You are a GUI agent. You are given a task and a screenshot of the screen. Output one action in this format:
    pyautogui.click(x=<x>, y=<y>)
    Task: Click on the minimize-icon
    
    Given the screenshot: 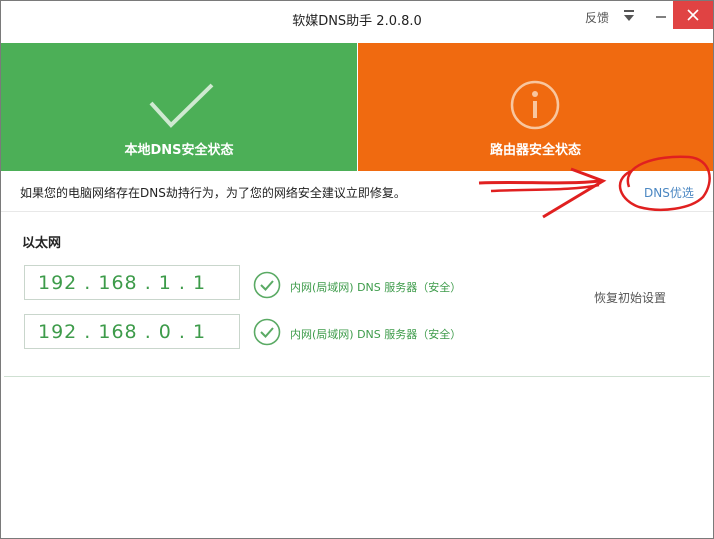 What is the action you would take?
    pyautogui.click(x=661, y=17)
    